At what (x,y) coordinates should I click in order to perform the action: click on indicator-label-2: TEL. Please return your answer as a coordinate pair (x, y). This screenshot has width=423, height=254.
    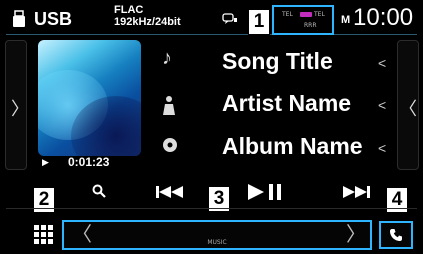
    Looking at the image, I should click on (319, 14).